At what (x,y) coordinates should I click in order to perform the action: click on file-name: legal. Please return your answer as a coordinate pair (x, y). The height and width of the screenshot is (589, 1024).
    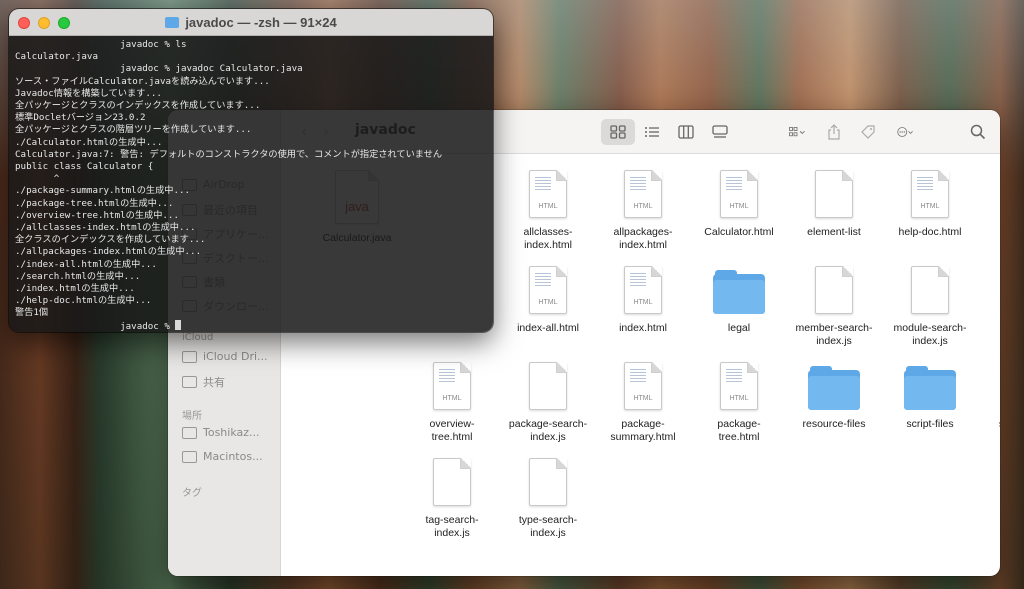
    Looking at the image, I should click on (739, 328).